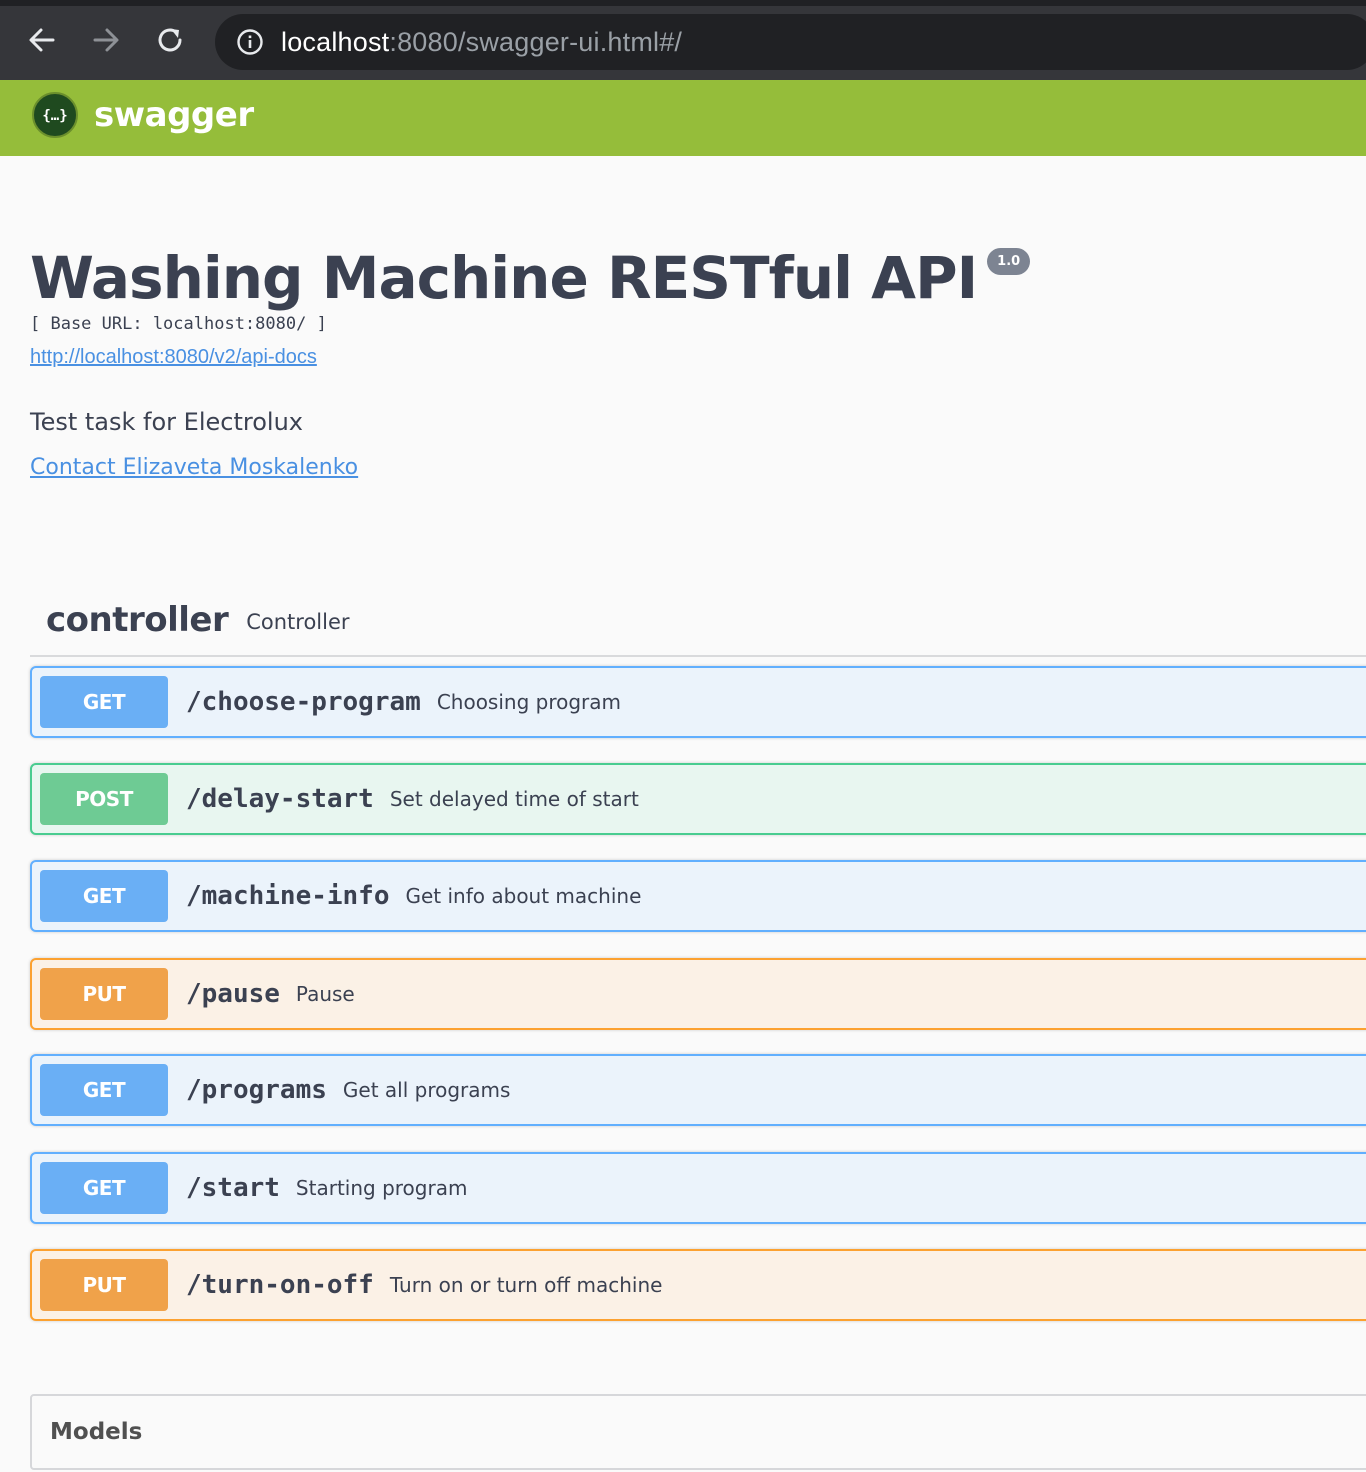  I want to click on models-section: Models, so click(698, 1432).